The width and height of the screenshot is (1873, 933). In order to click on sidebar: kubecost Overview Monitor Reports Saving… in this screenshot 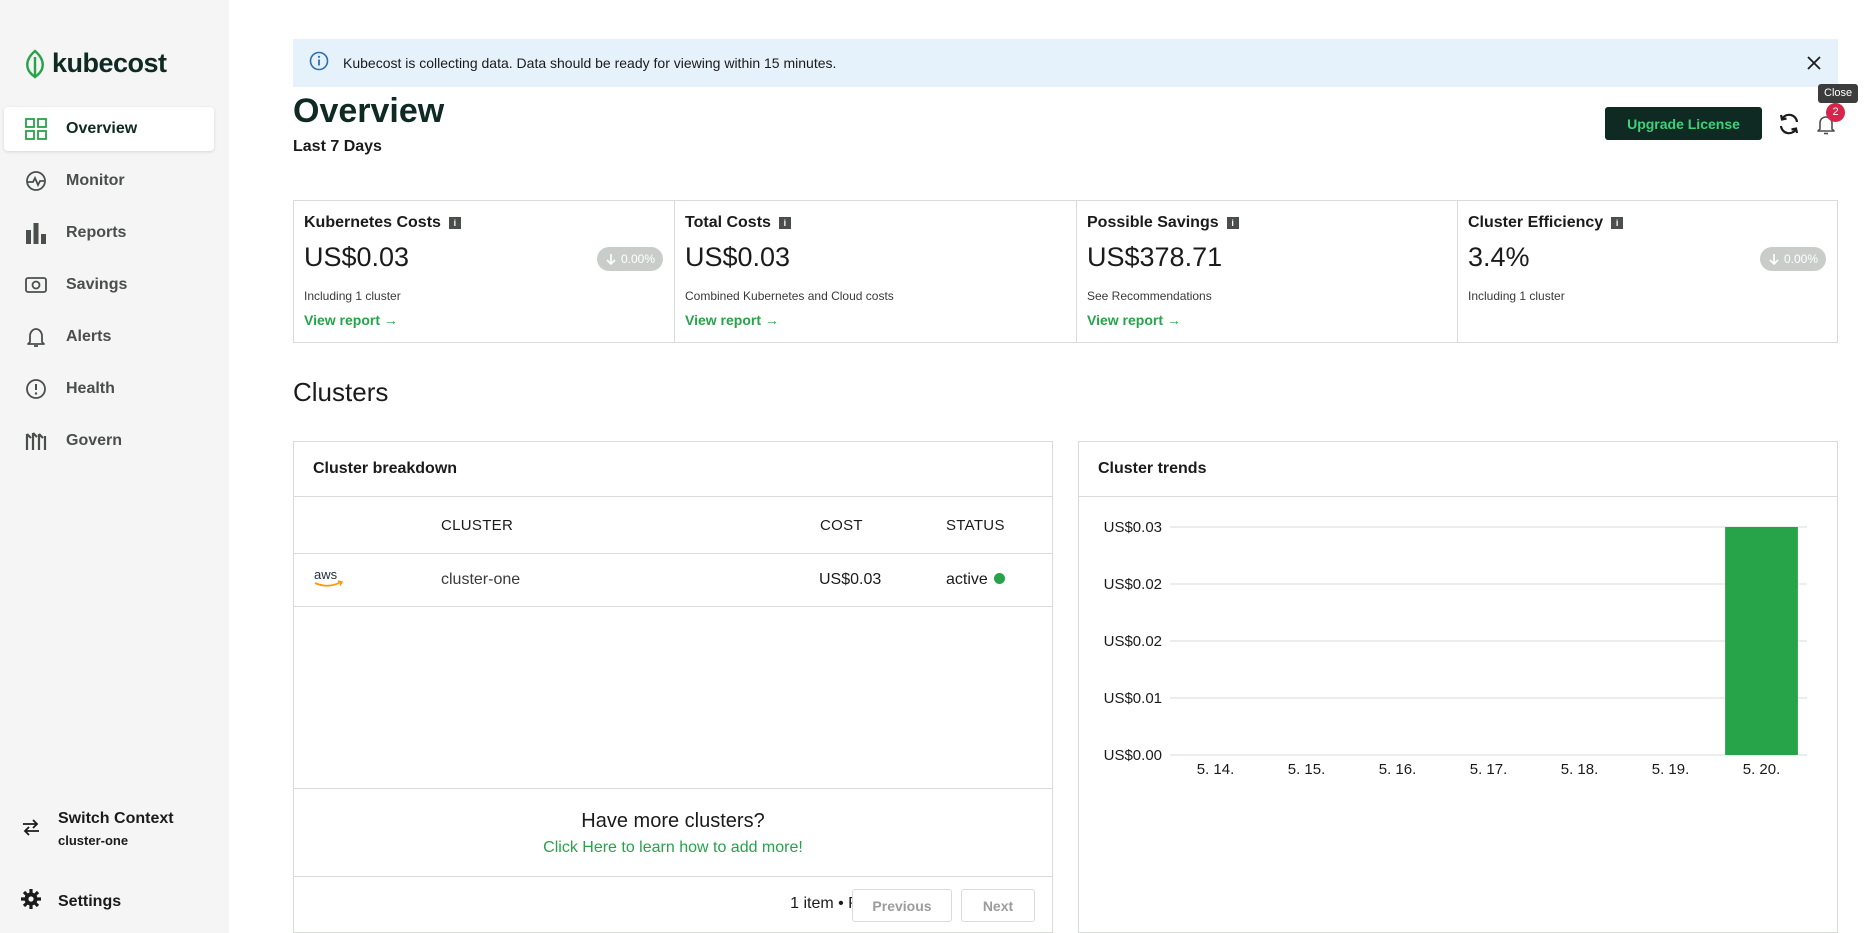, I will do `click(114, 466)`.